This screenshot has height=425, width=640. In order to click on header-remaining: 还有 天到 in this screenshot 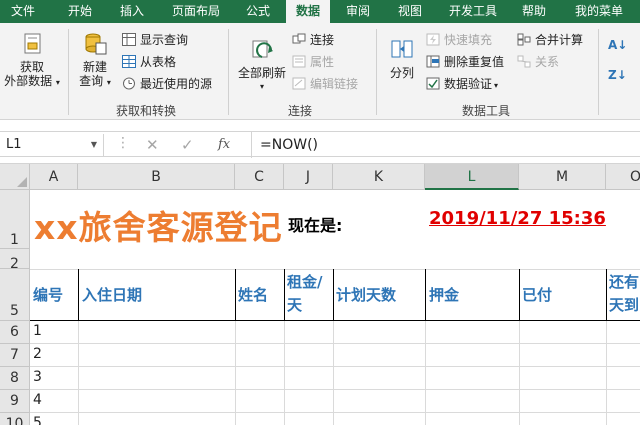, I will do `click(624, 294)`.